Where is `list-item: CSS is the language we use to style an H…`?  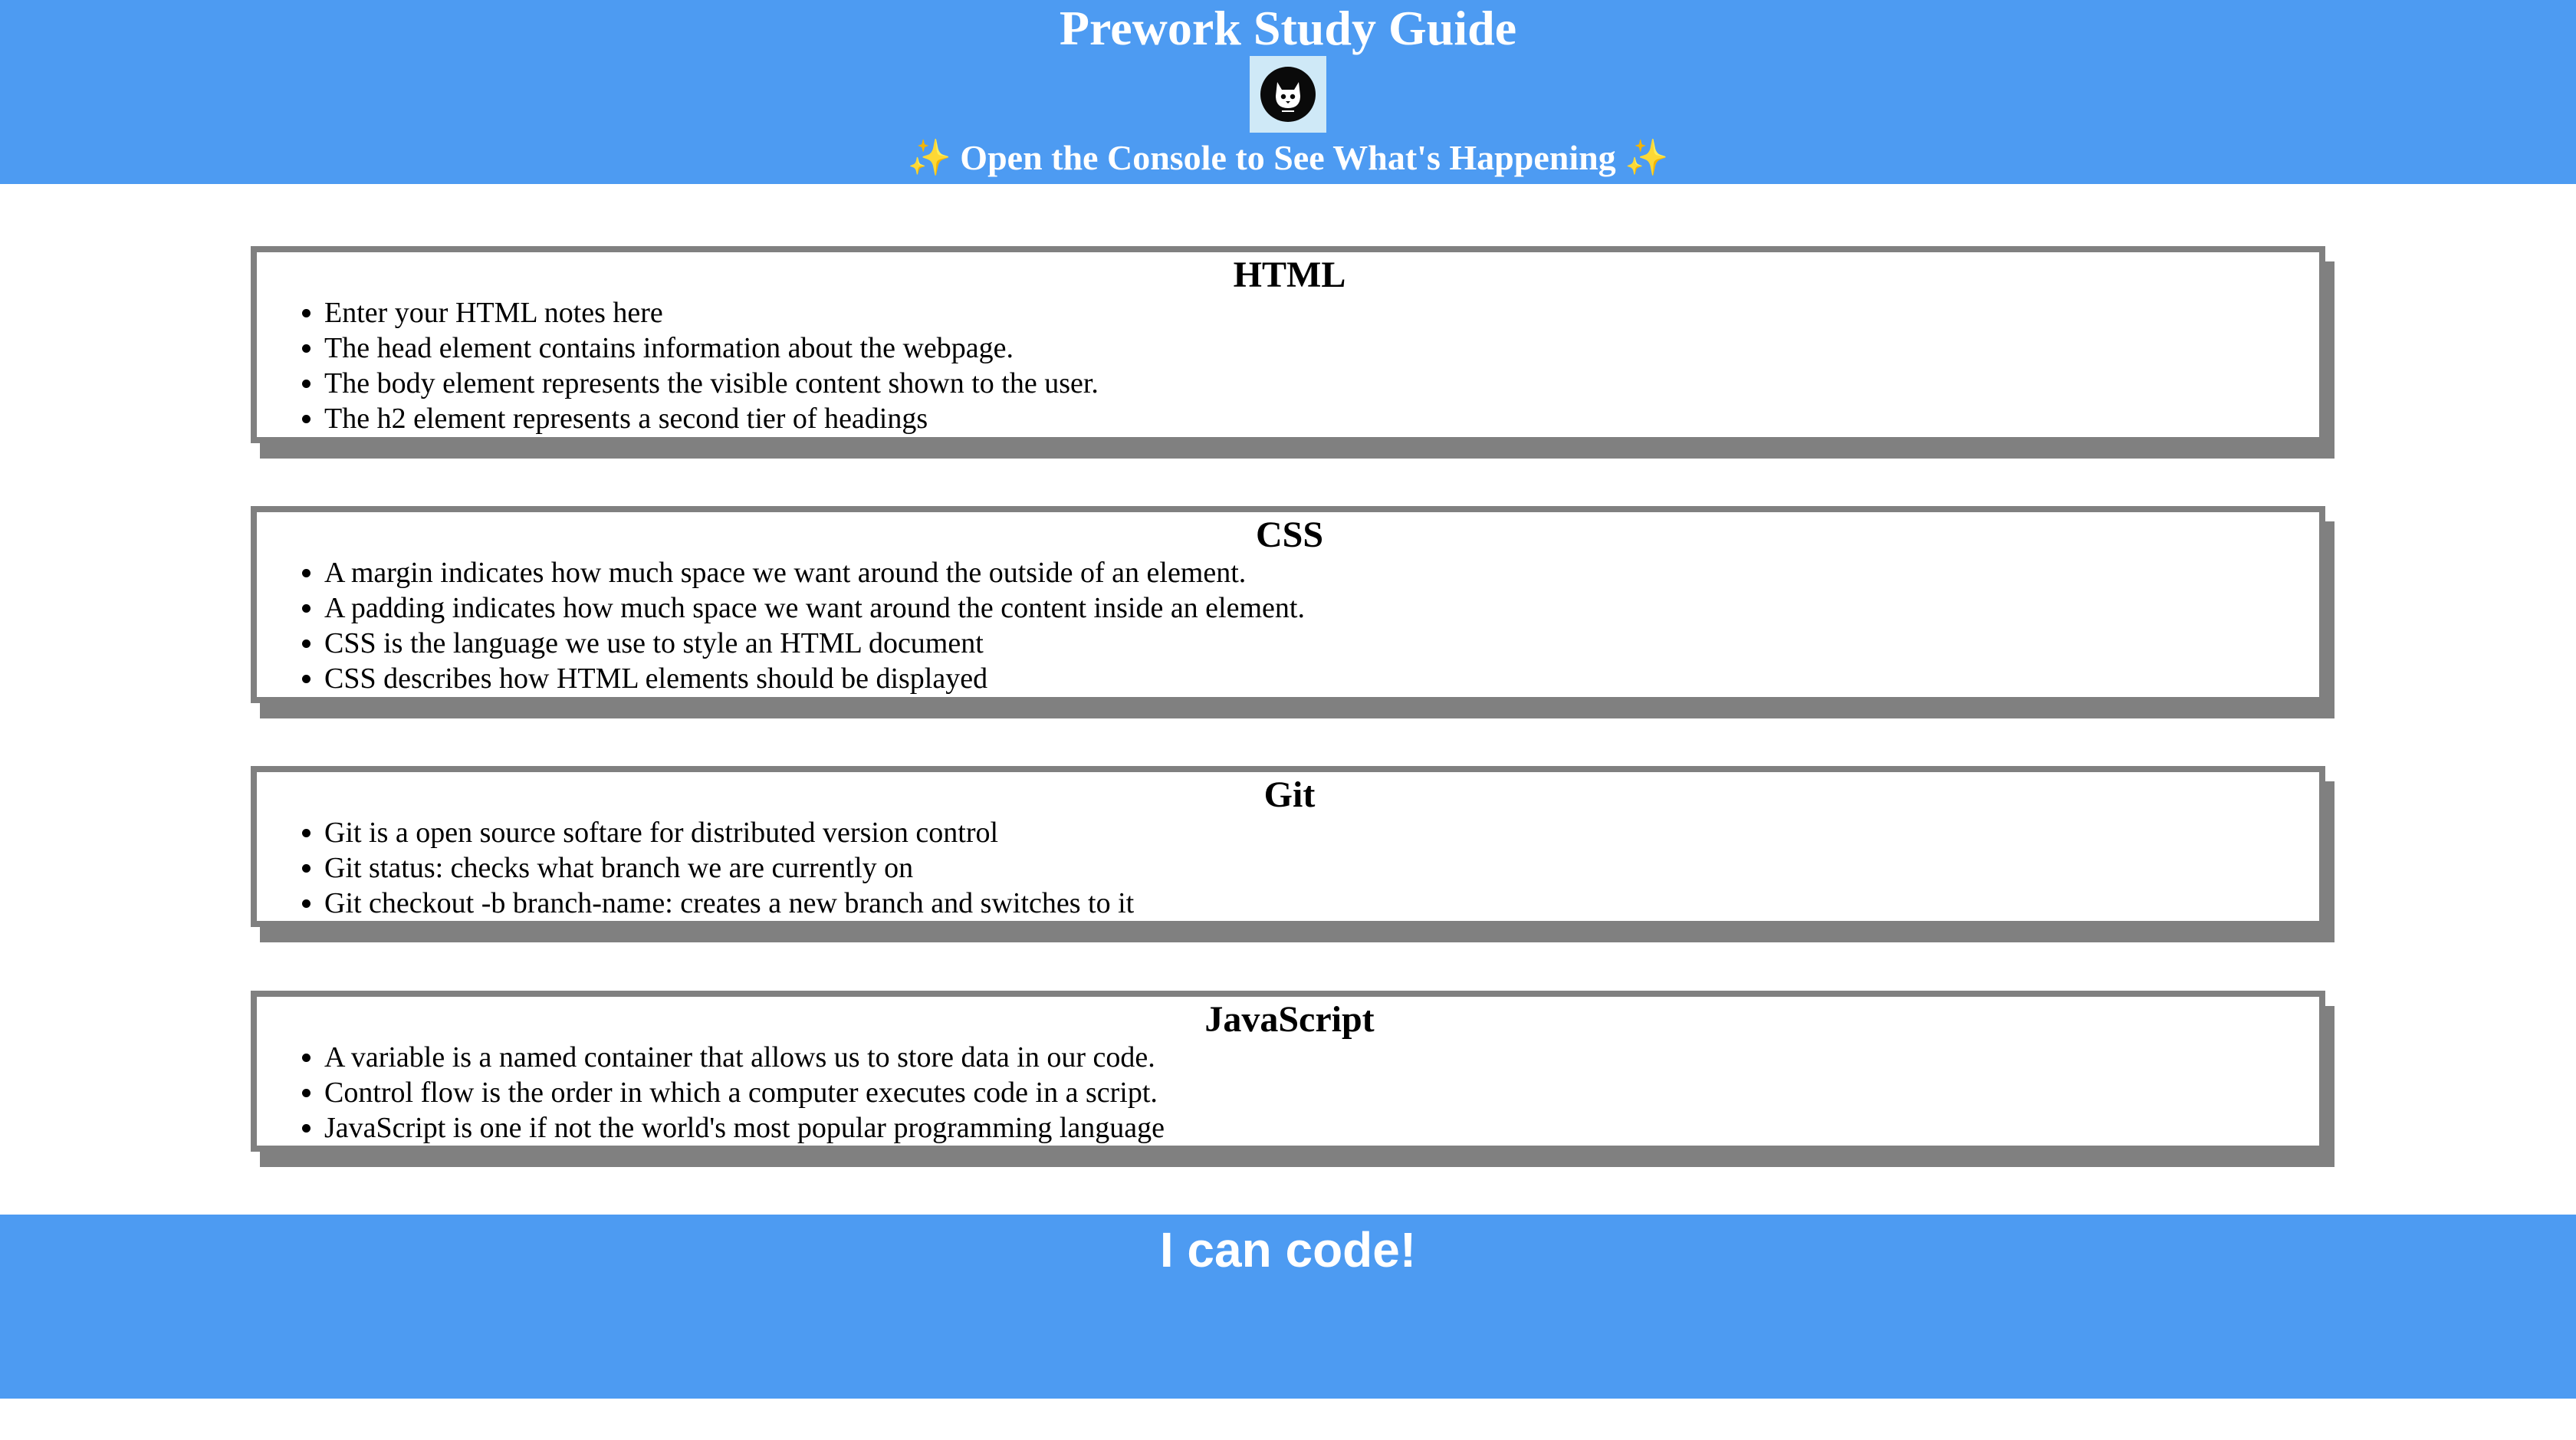
list-item: CSS is the language we use to style an H… is located at coordinates (1306, 643).